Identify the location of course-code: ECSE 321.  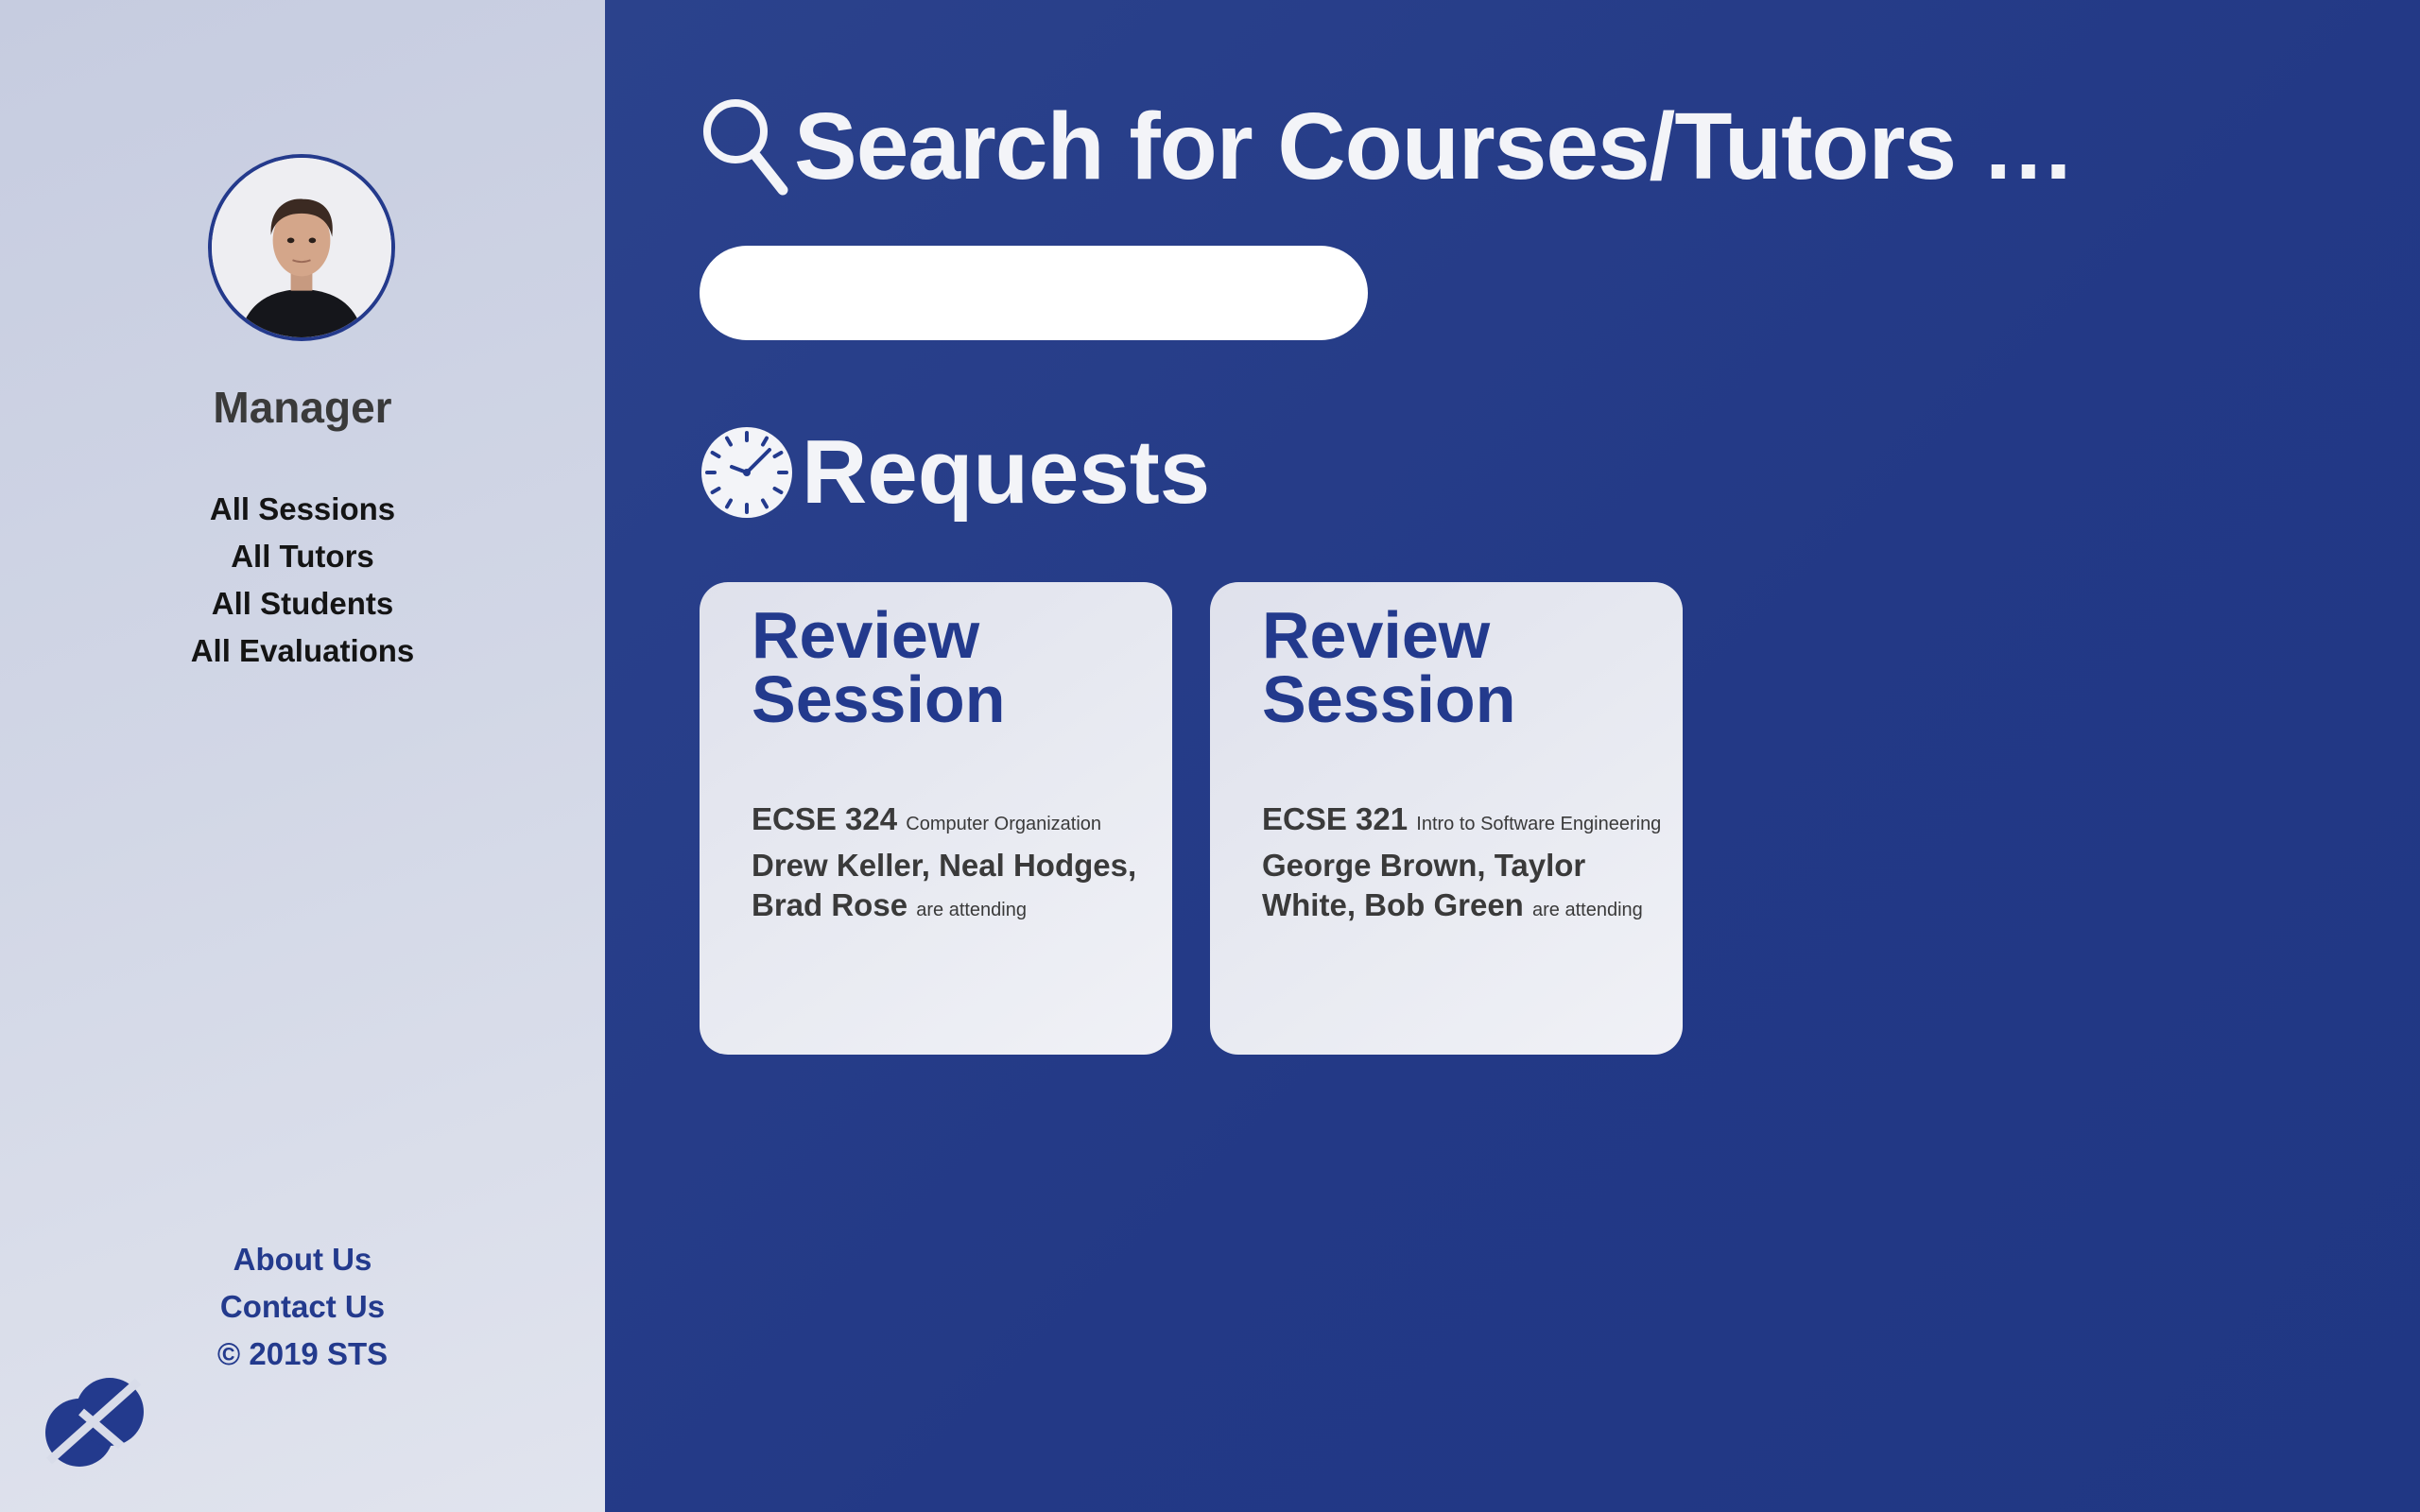
(1335, 818).